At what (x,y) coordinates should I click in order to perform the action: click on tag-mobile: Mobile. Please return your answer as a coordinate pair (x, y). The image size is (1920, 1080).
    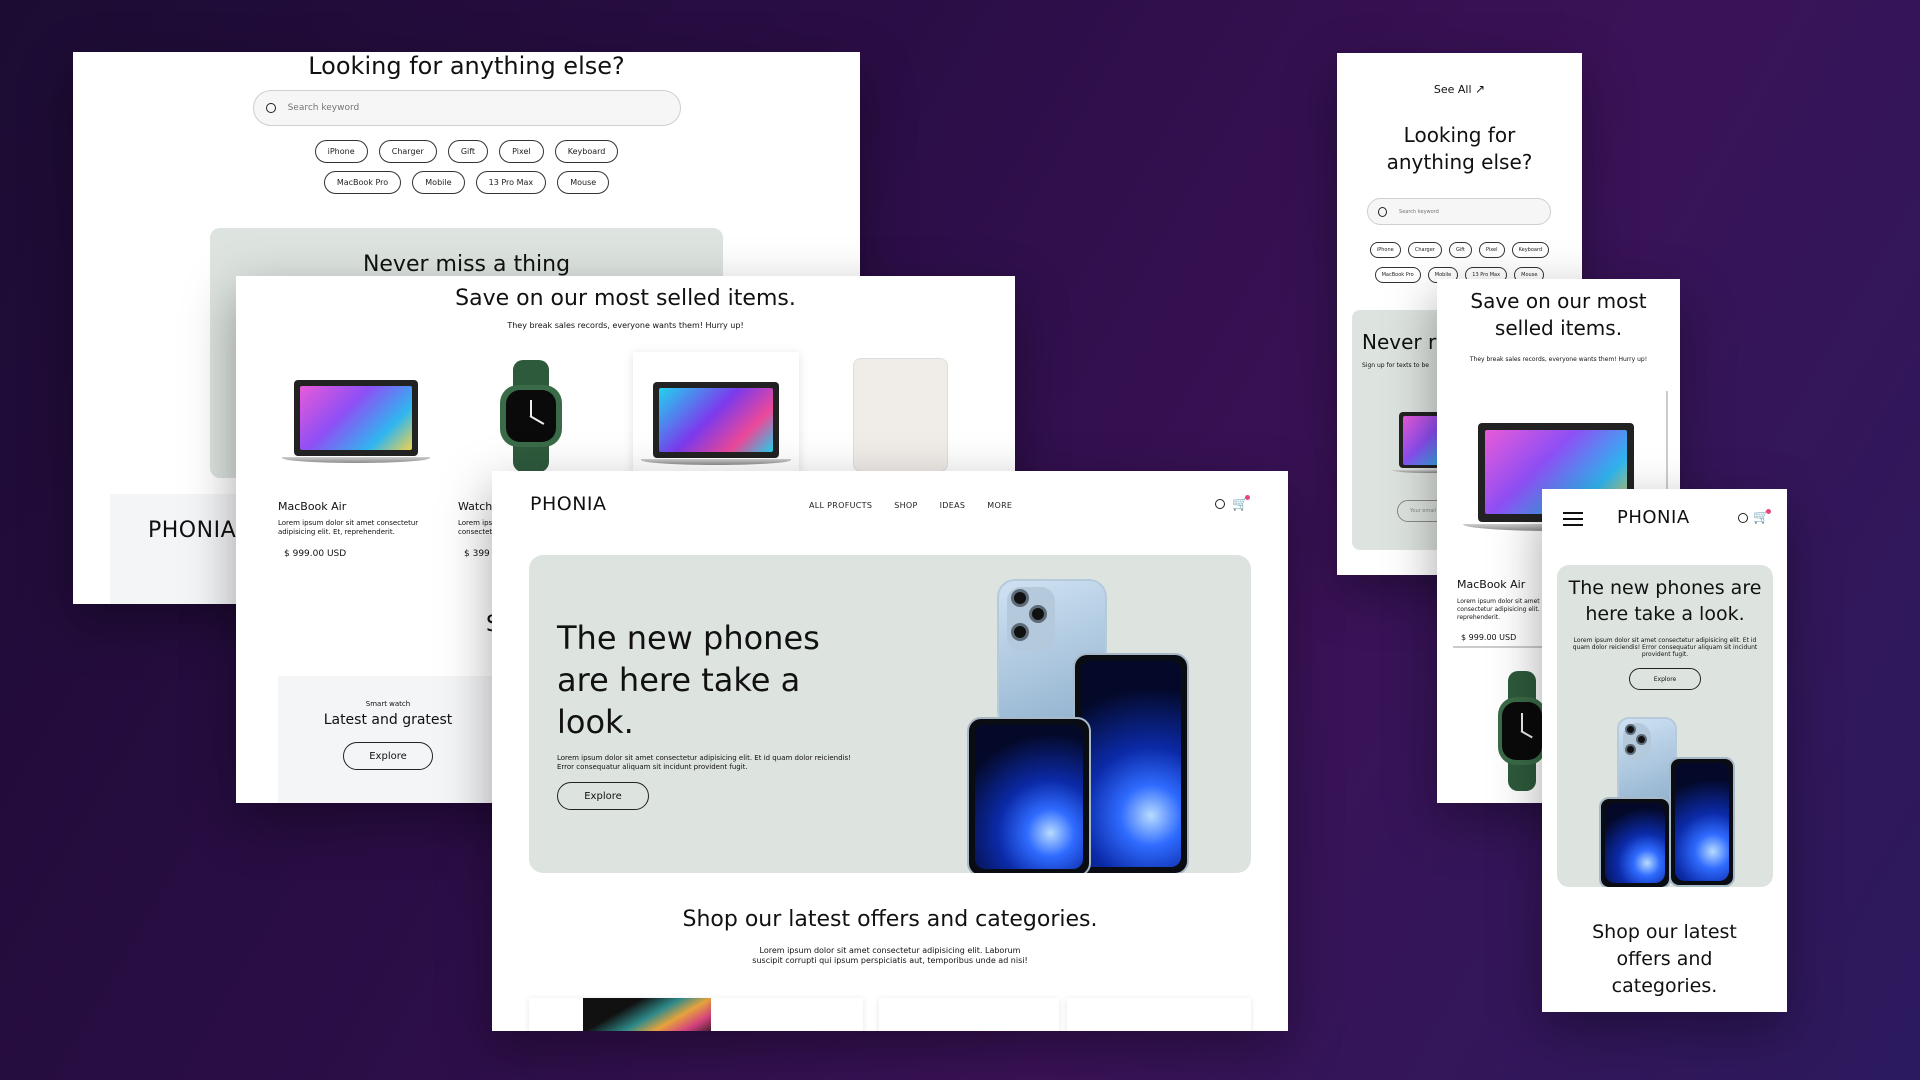
    Looking at the image, I should click on (438, 182).